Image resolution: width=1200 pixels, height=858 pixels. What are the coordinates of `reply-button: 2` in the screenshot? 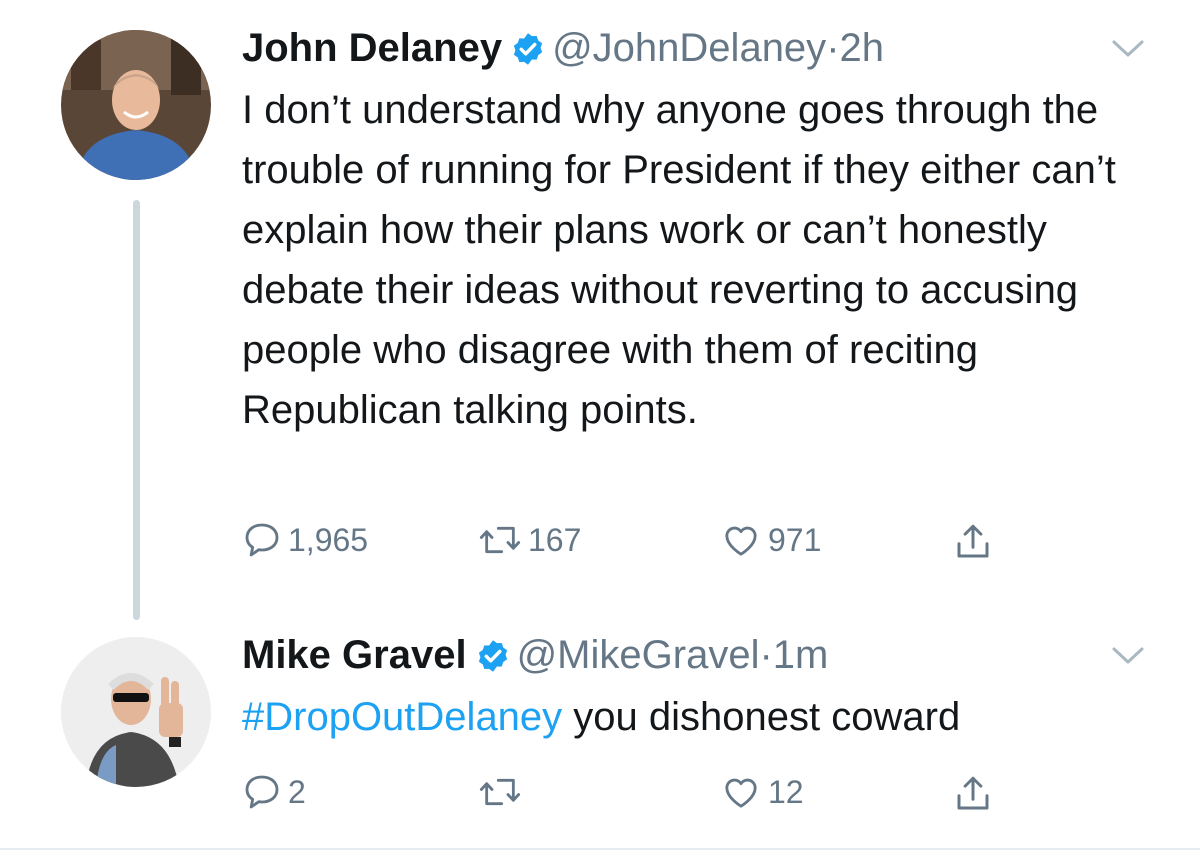 It's located at (274, 792).